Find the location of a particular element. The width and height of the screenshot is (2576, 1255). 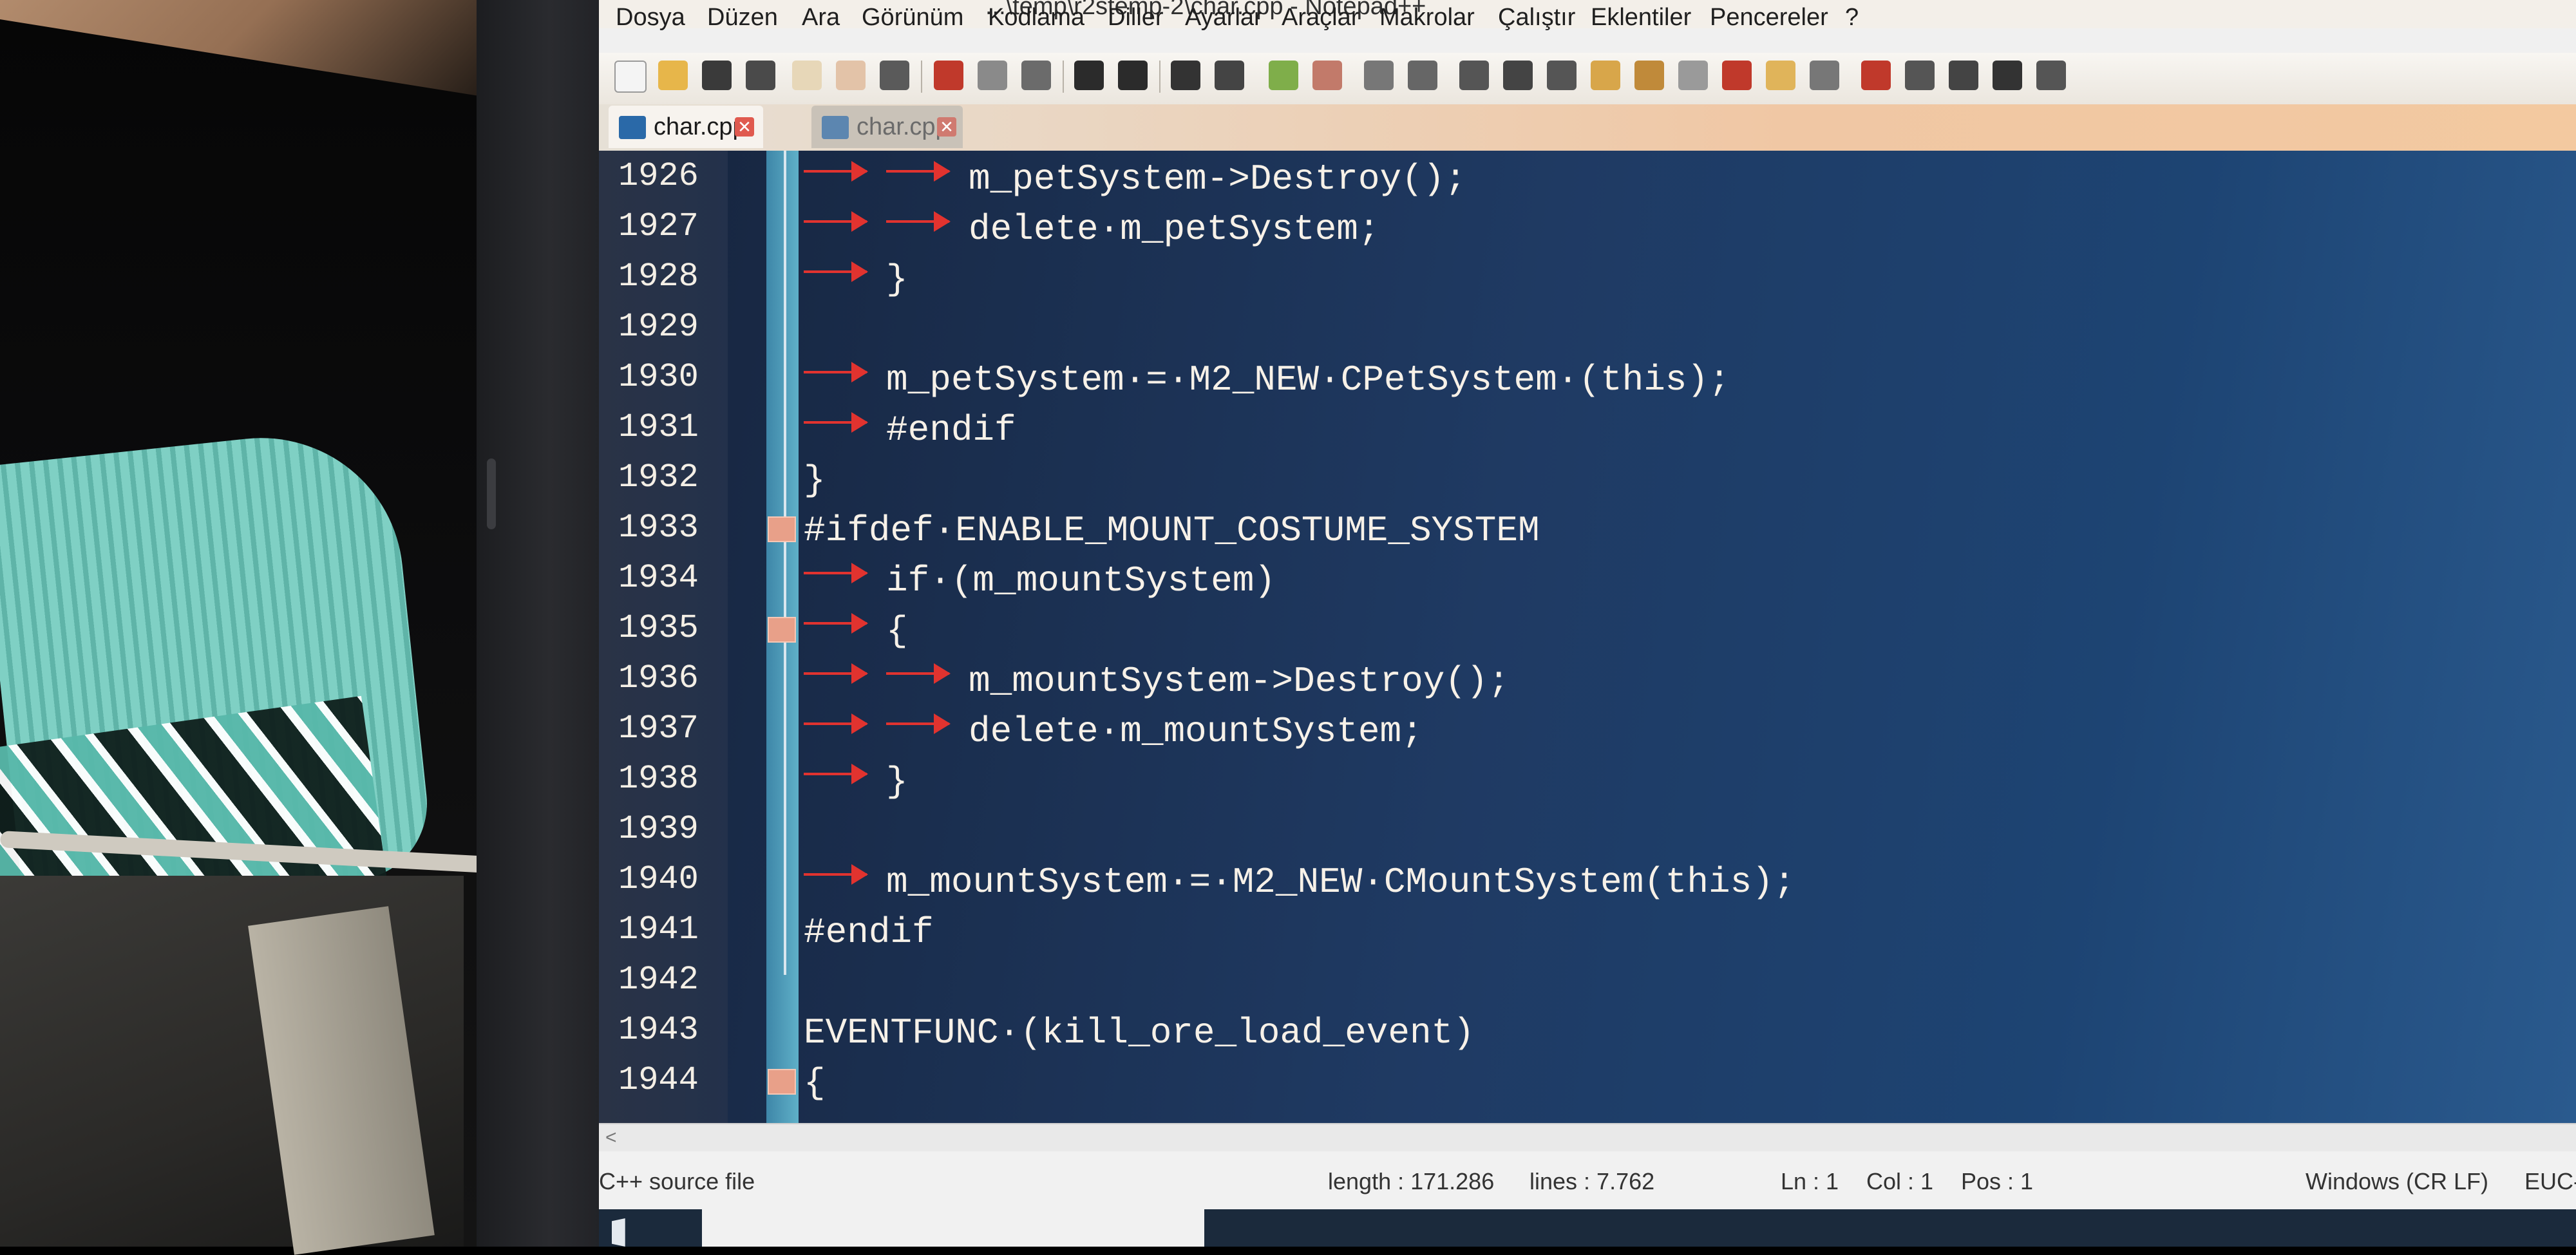

menu-kodlama: Kodlama is located at coordinates (1036, 18).